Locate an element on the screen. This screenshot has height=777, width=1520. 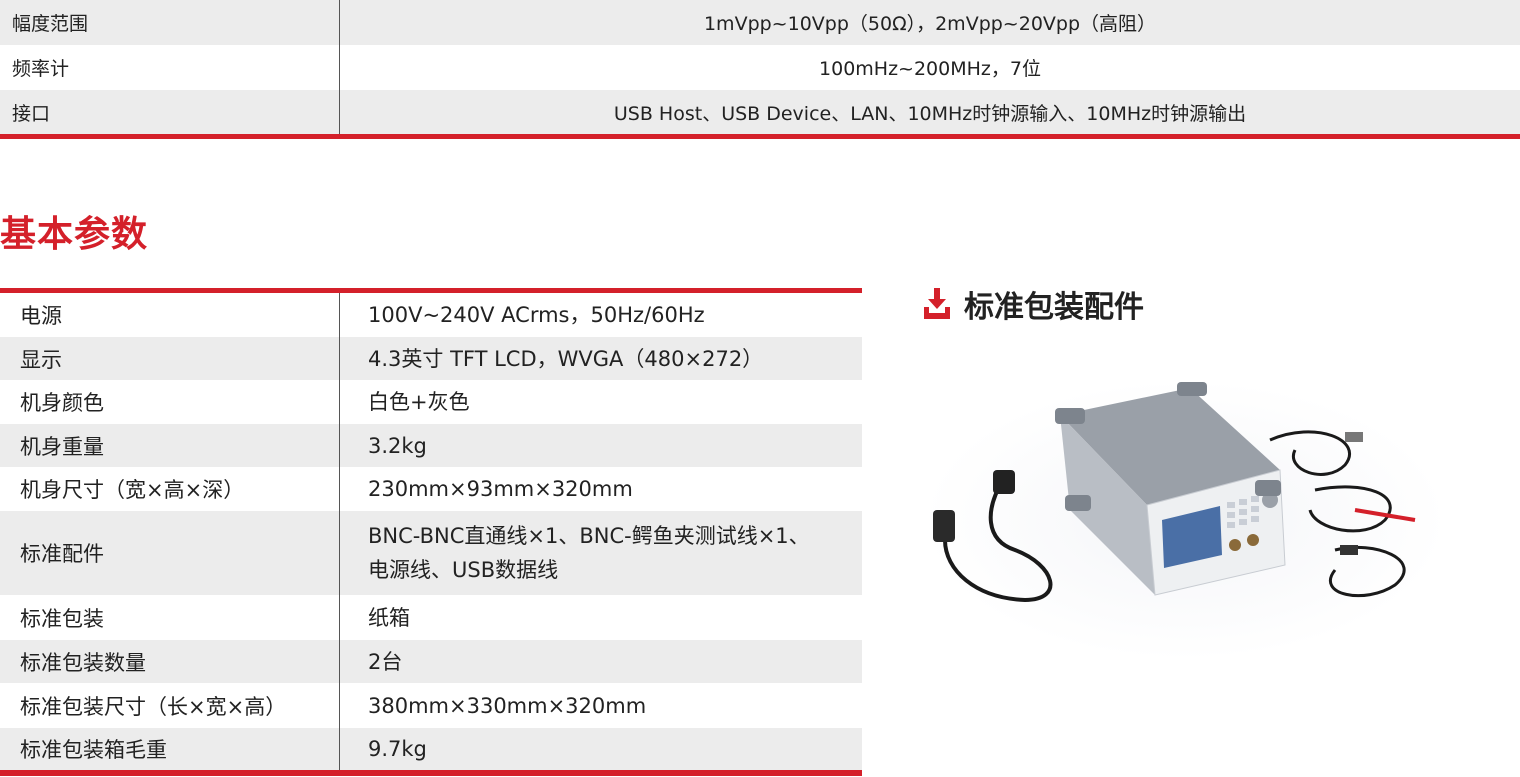
section-title: 基本参数 is located at coordinates (74, 234).